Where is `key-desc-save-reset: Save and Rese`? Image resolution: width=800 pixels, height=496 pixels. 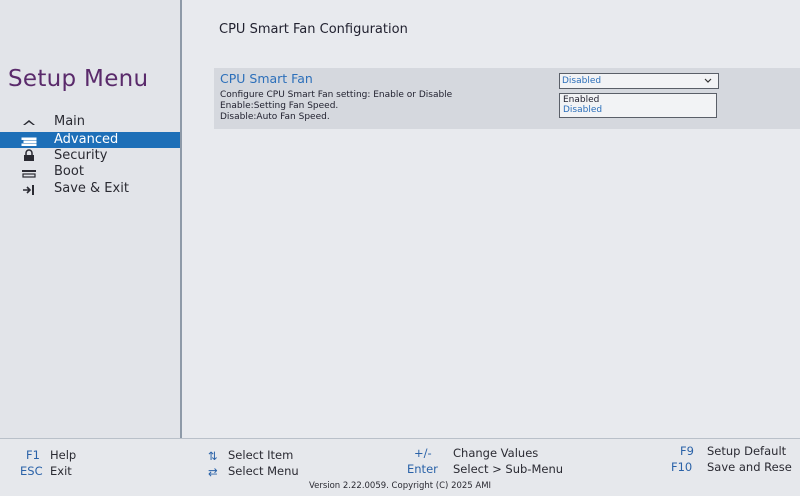
key-desc-save-reset: Save and Rese is located at coordinates (749, 467).